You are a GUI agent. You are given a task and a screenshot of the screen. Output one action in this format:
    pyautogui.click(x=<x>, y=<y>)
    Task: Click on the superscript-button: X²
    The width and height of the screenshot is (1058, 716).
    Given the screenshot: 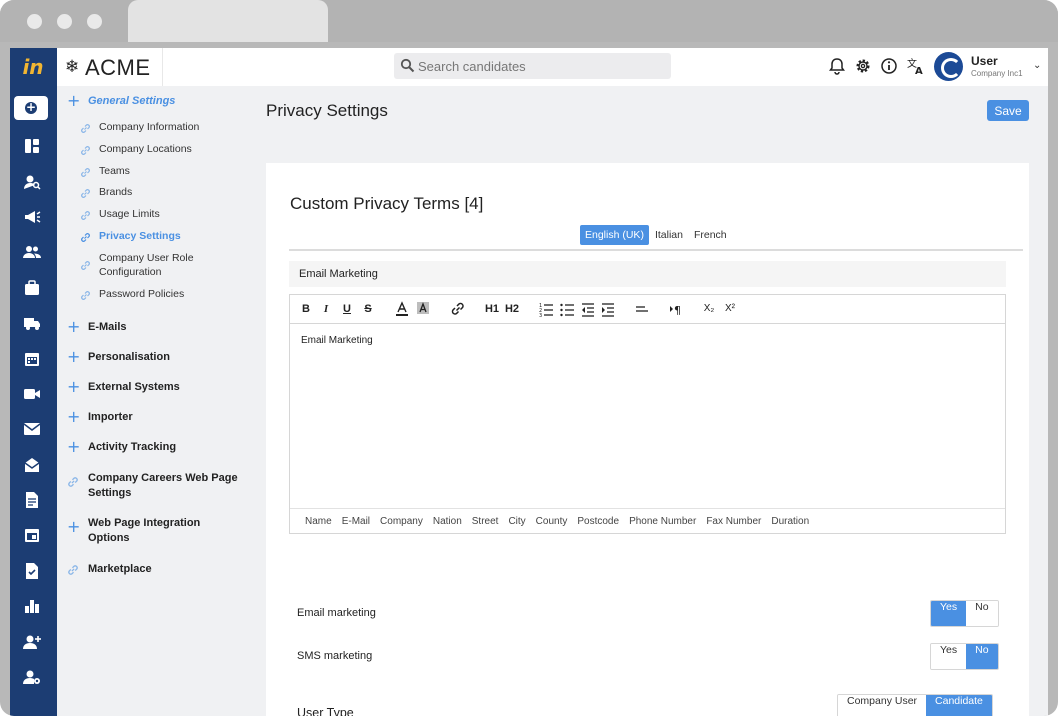 What is the action you would take?
    pyautogui.click(x=730, y=309)
    